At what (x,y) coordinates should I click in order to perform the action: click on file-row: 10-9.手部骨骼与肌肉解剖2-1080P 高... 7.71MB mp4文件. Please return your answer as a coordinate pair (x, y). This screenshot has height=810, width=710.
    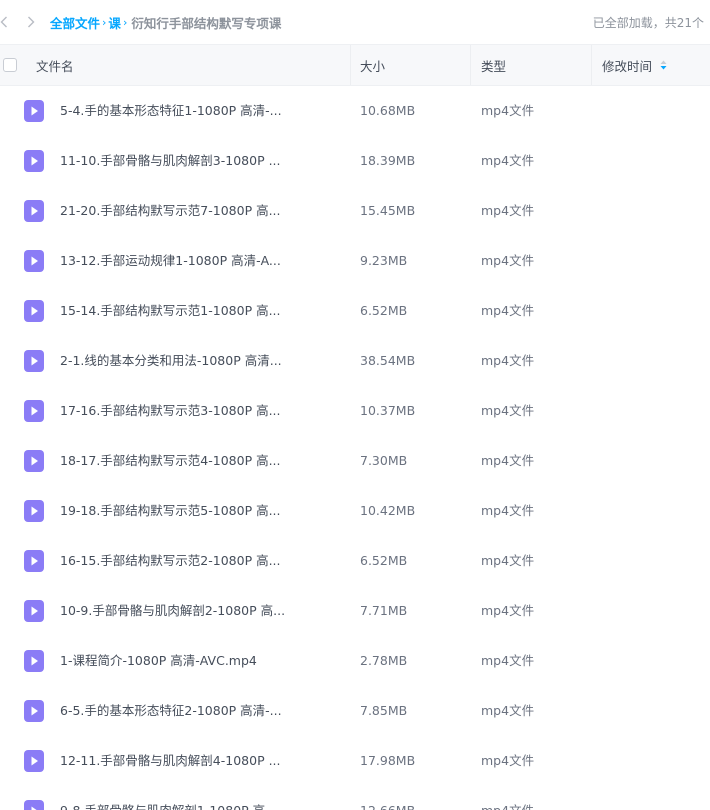
    Looking at the image, I should click on (355, 611).